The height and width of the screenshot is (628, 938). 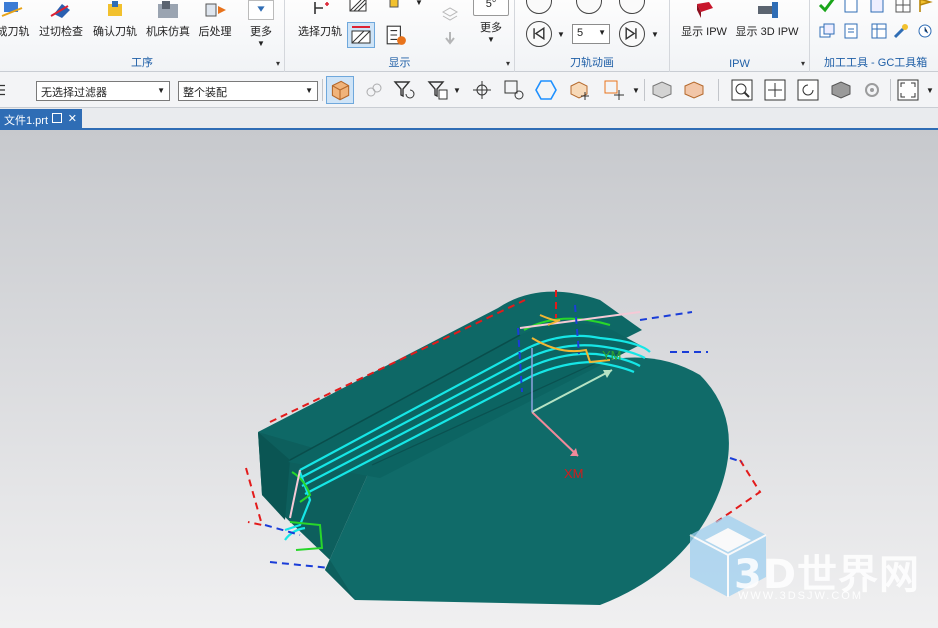 I want to click on close-icon: ✕, so click(x=72, y=118).